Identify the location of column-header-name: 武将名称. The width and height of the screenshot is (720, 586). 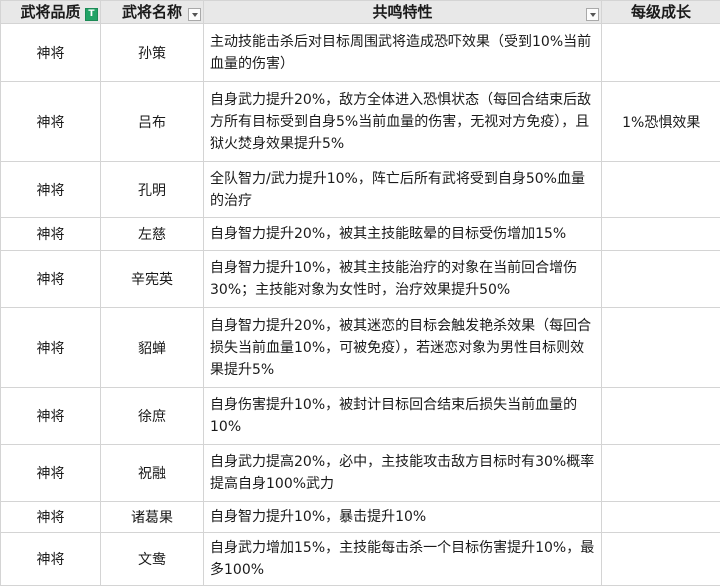
(152, 12).